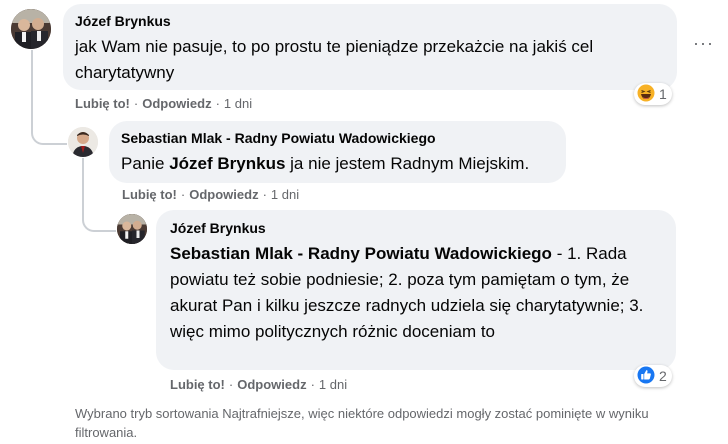  What do you see at coordinates (410, 163) in the screenshot?
I see `text-suffix: ja nie jestem Radnym Miejskim.` at bounding box center [410, 163].